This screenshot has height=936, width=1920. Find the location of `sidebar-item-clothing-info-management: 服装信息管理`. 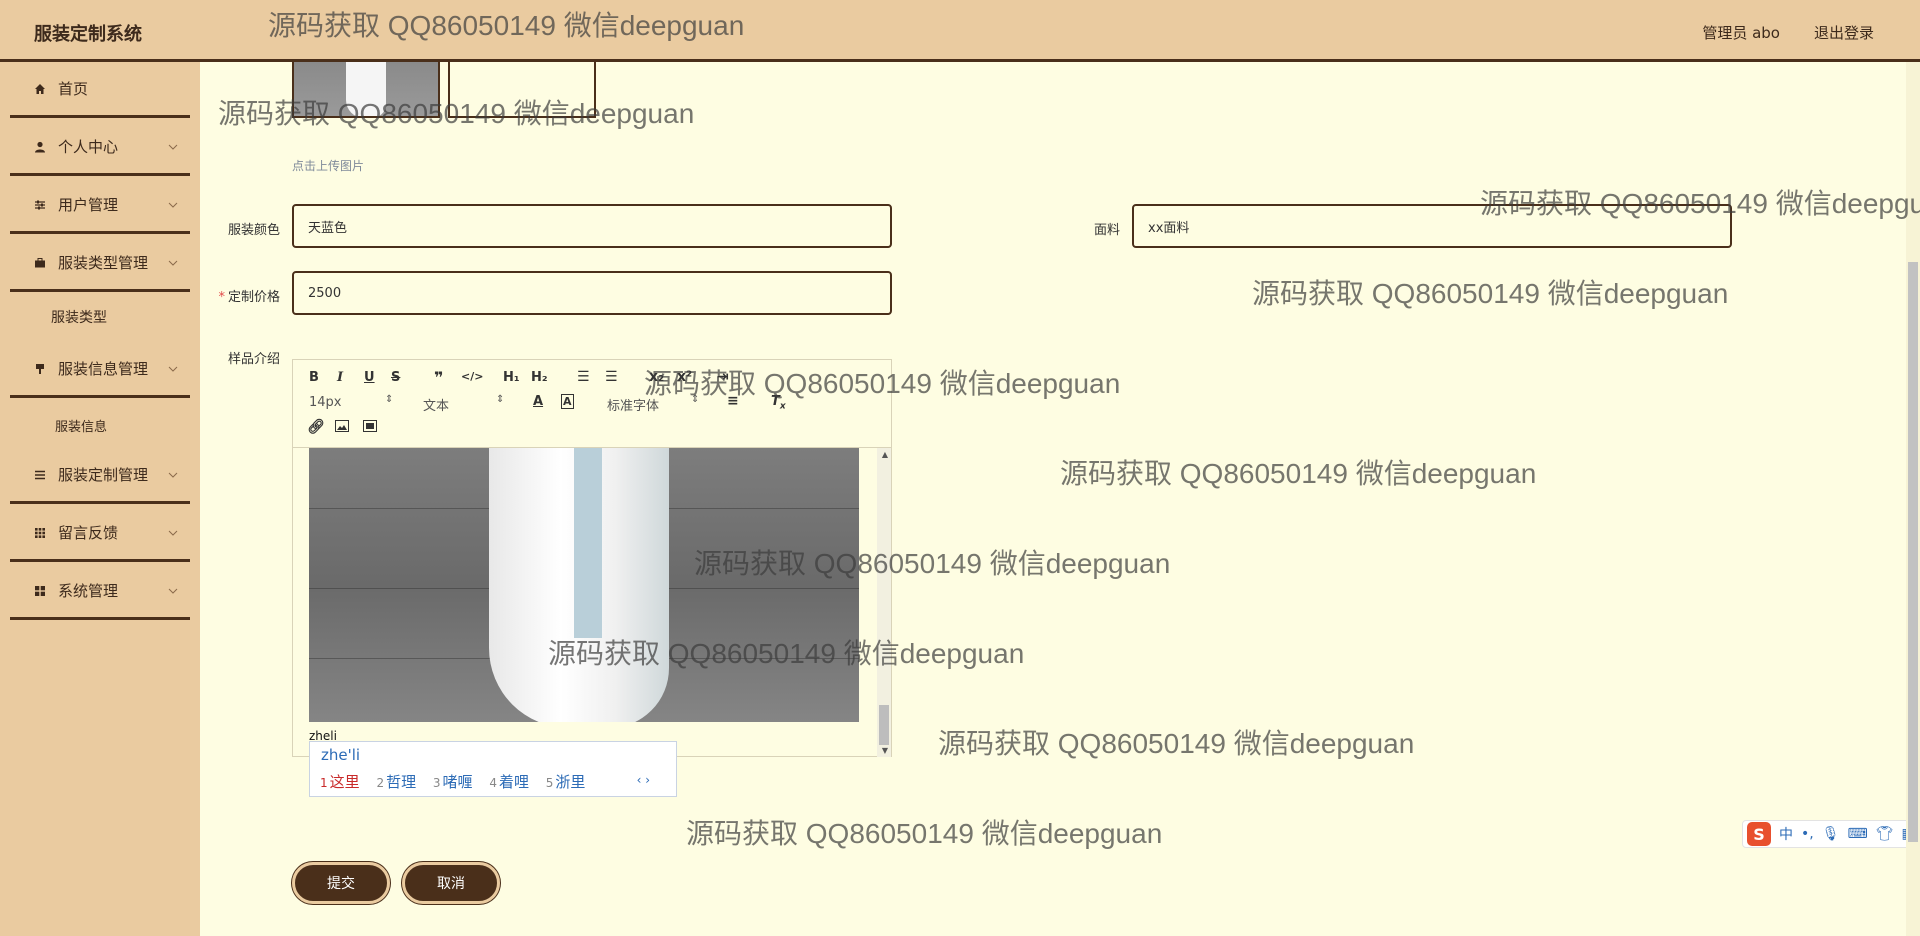

sidebar-item-clothing-info-management: 服装信息管理 is located at coordinates (100, 370).